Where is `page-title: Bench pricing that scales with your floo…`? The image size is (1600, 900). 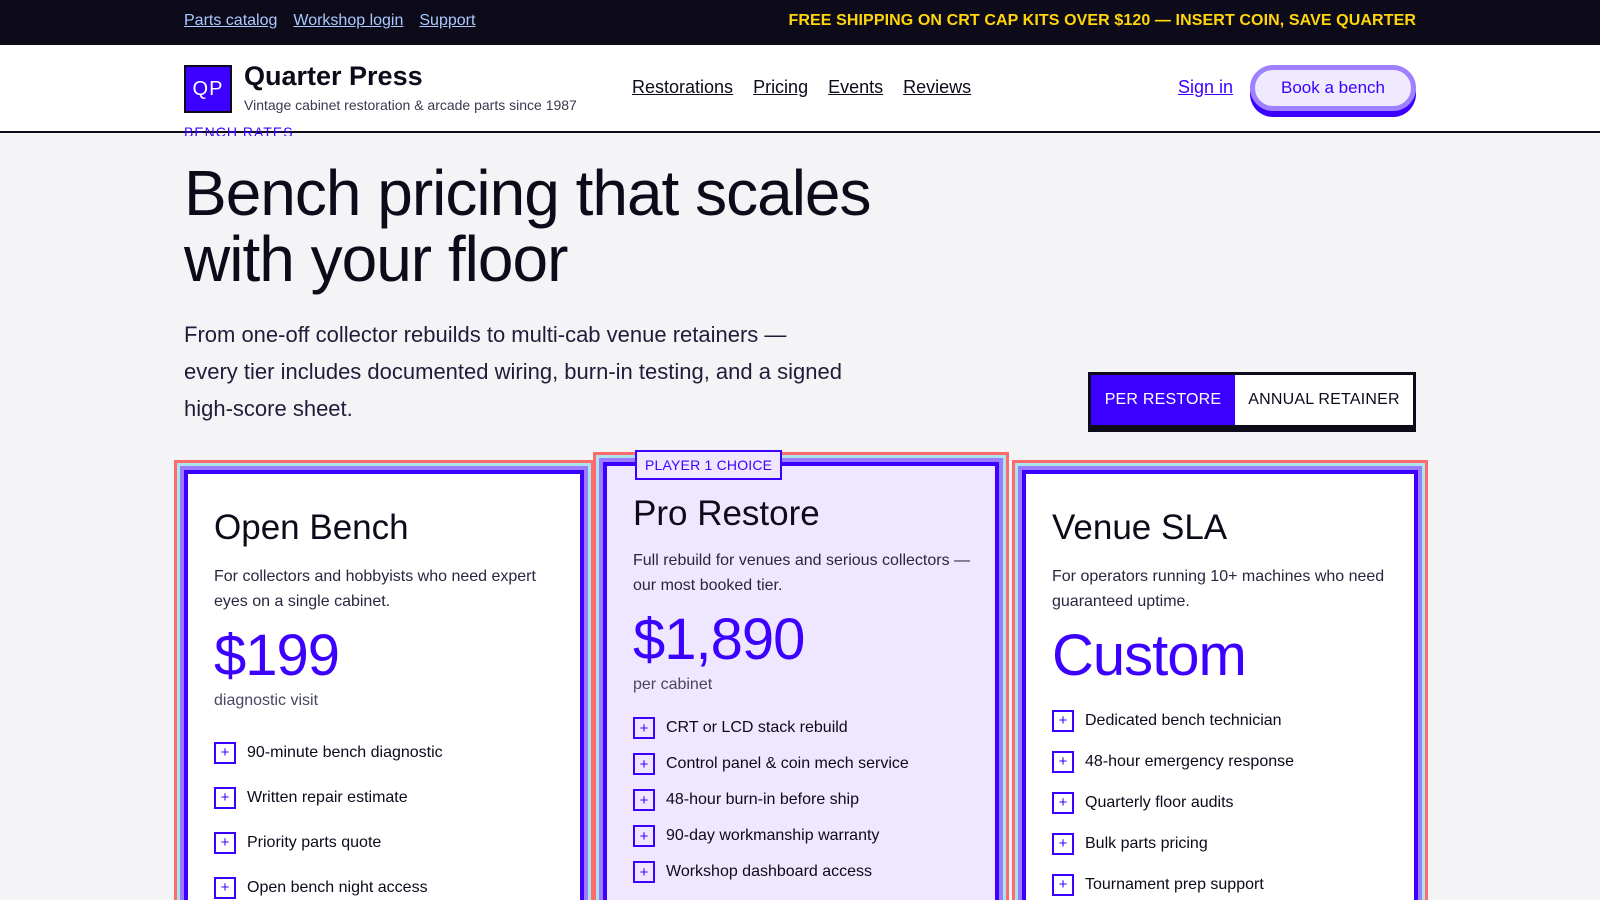 page-title: Bench pricing that scales with your floo… is located at coordinates (528, 226).